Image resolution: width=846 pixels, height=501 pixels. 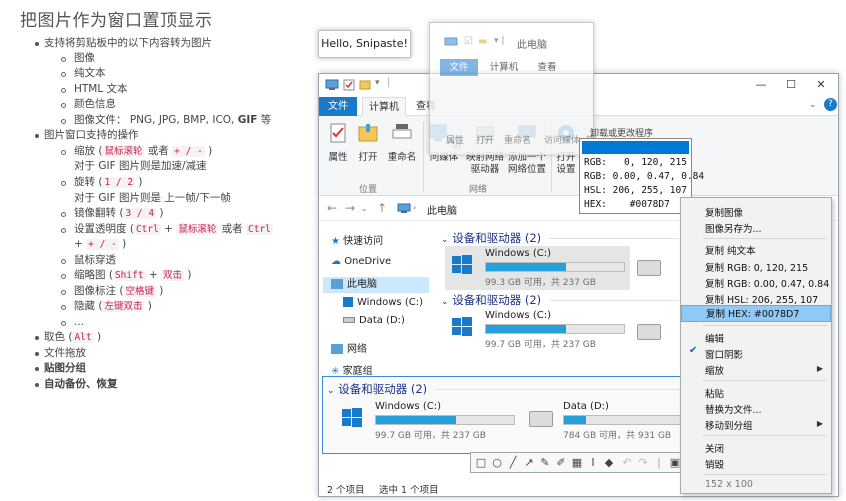 I want to click on tab-file: 文件, so click(x=338, y=106).